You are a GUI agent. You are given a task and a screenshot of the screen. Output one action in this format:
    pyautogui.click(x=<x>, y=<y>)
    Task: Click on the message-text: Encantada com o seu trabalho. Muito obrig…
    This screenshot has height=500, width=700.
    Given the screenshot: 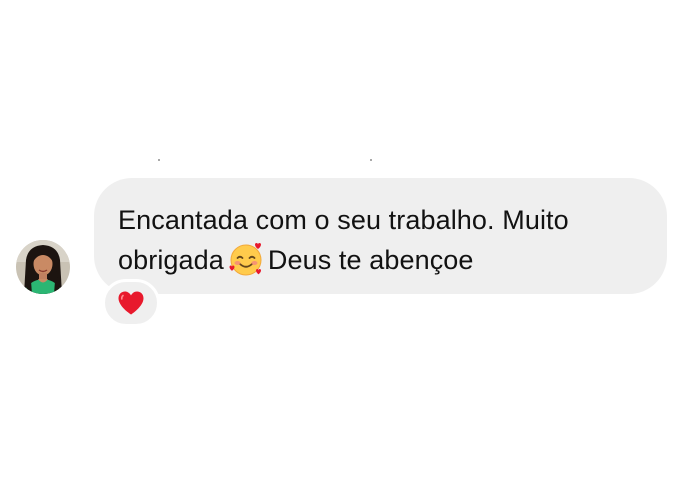 What is the action you would take?
    pyautogui.click(x=380, y=240)
    